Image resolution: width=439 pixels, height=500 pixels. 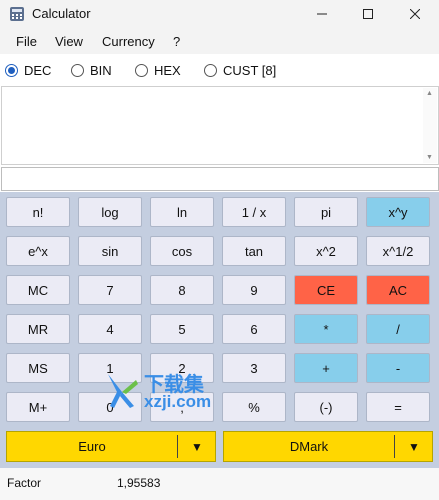 What do you see at coordinates (219, 41) in the screenshot?
I see `menu-bar: File View Currency ?` at bounding box center [219, 41].